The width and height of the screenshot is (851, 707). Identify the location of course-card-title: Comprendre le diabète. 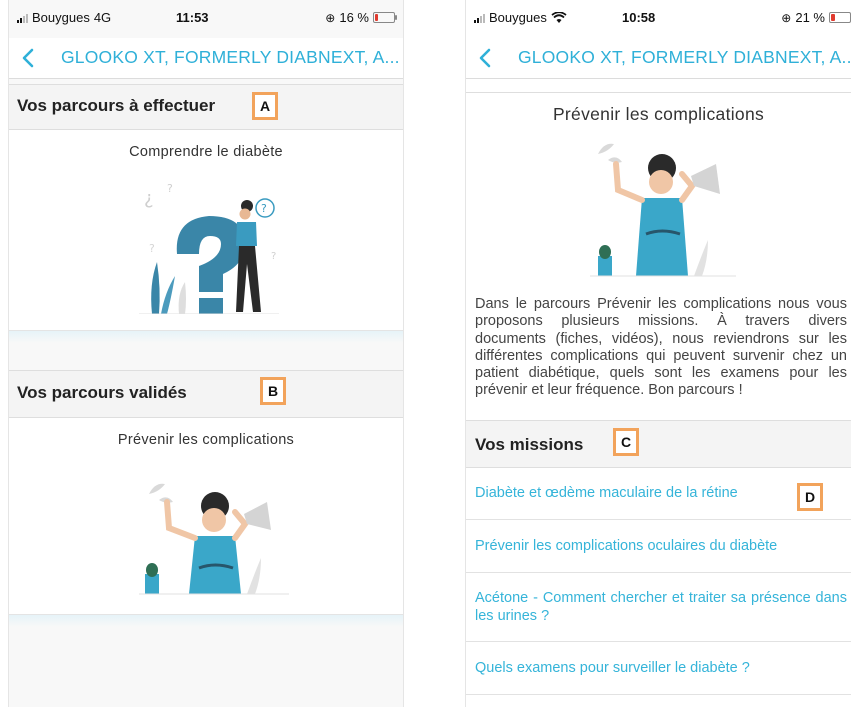
(206, 152).